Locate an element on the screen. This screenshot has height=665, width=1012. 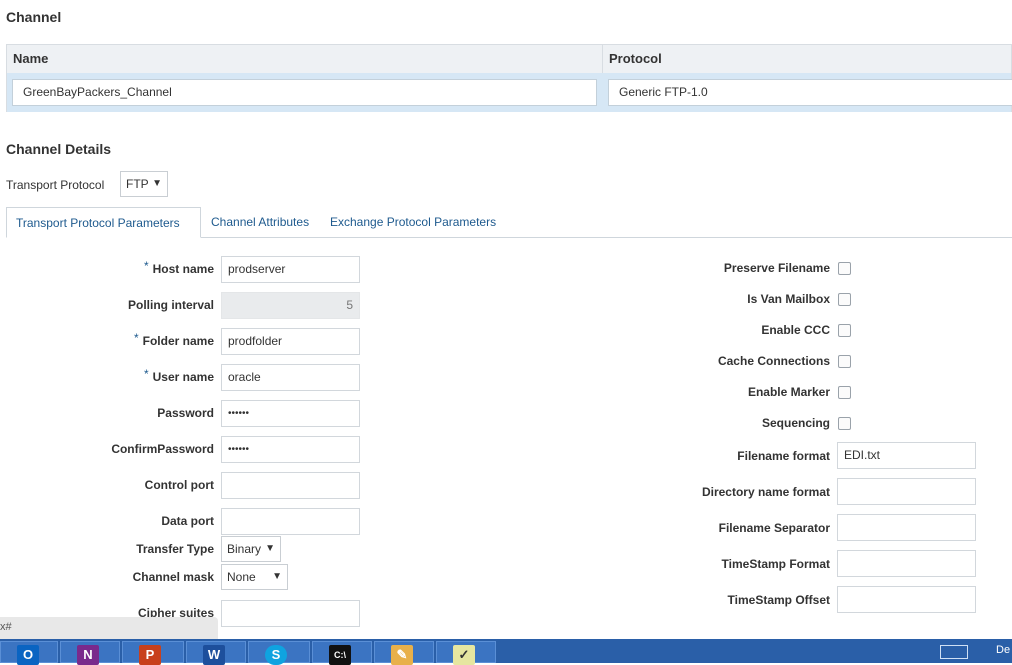
protocol-field: Generic FTP-1.0 is located at coordinates (810, 92).